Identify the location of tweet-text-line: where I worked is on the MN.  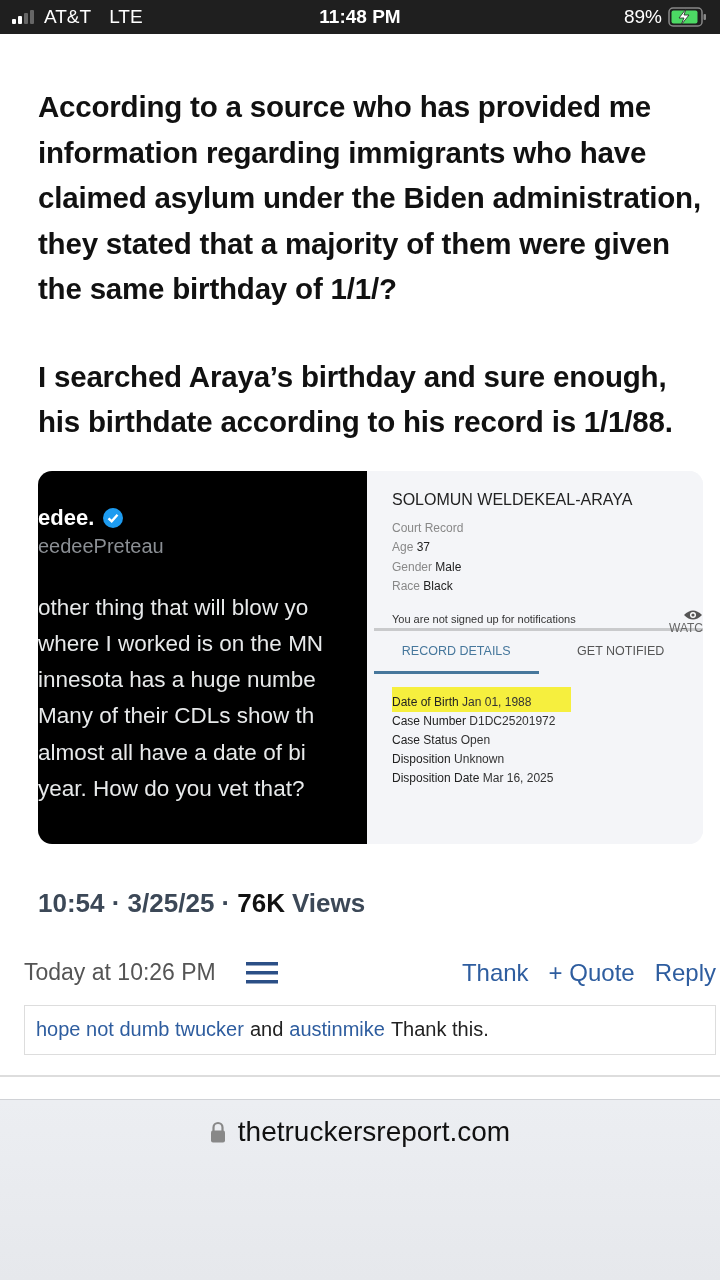
(181, 643).